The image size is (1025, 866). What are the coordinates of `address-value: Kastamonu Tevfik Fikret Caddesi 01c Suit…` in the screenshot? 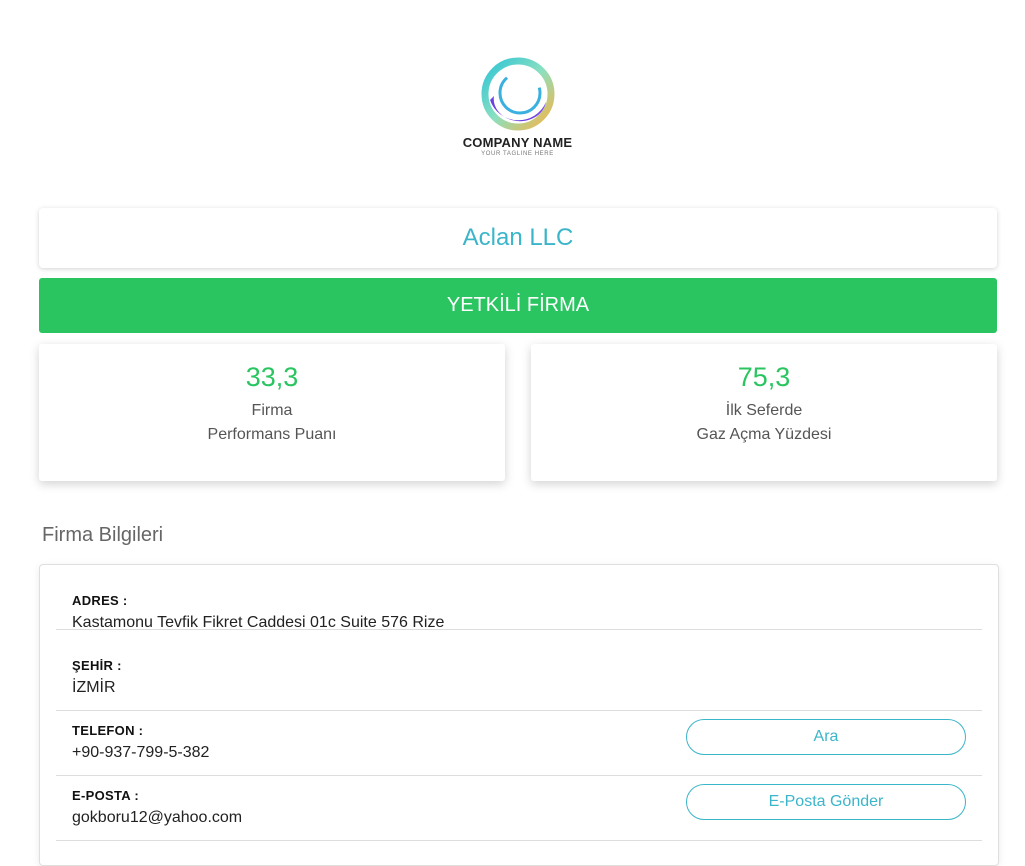 It's located at (258, 622).